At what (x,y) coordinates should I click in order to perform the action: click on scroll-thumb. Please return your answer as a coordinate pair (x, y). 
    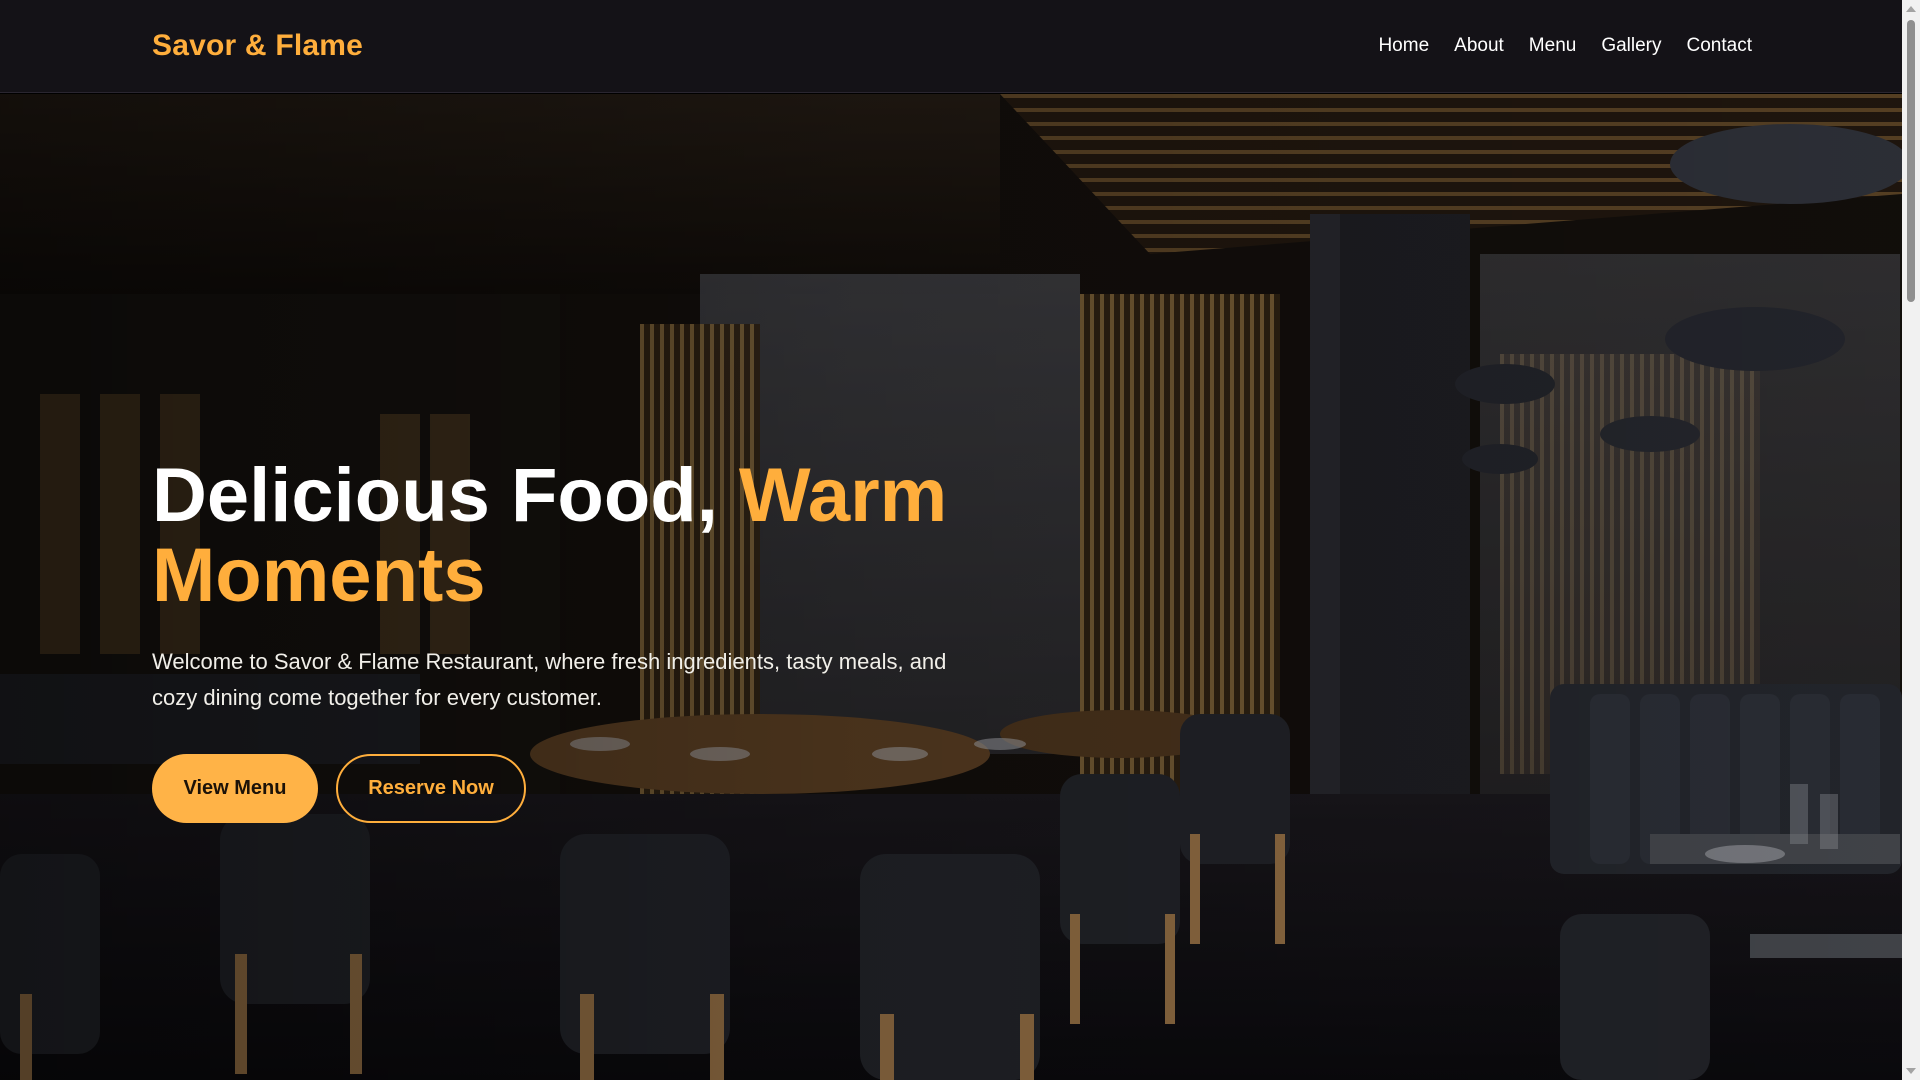
    Looking at the image, I should click on (1911, 161).